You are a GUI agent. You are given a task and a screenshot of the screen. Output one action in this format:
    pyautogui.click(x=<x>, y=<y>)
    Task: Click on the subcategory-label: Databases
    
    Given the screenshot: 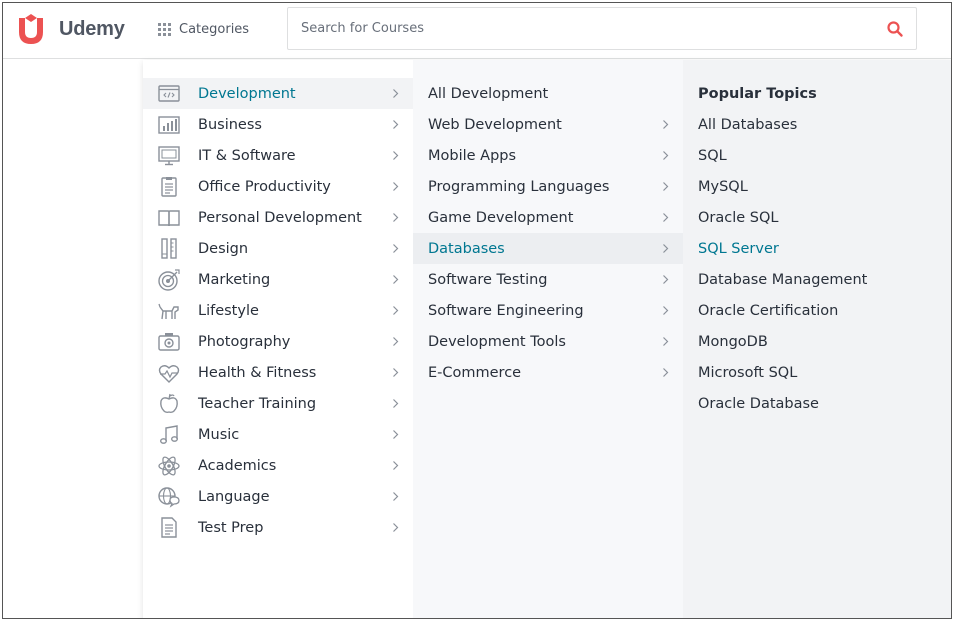 What is the action you would take?
    pyautogui.click(x=466, y=248)
    